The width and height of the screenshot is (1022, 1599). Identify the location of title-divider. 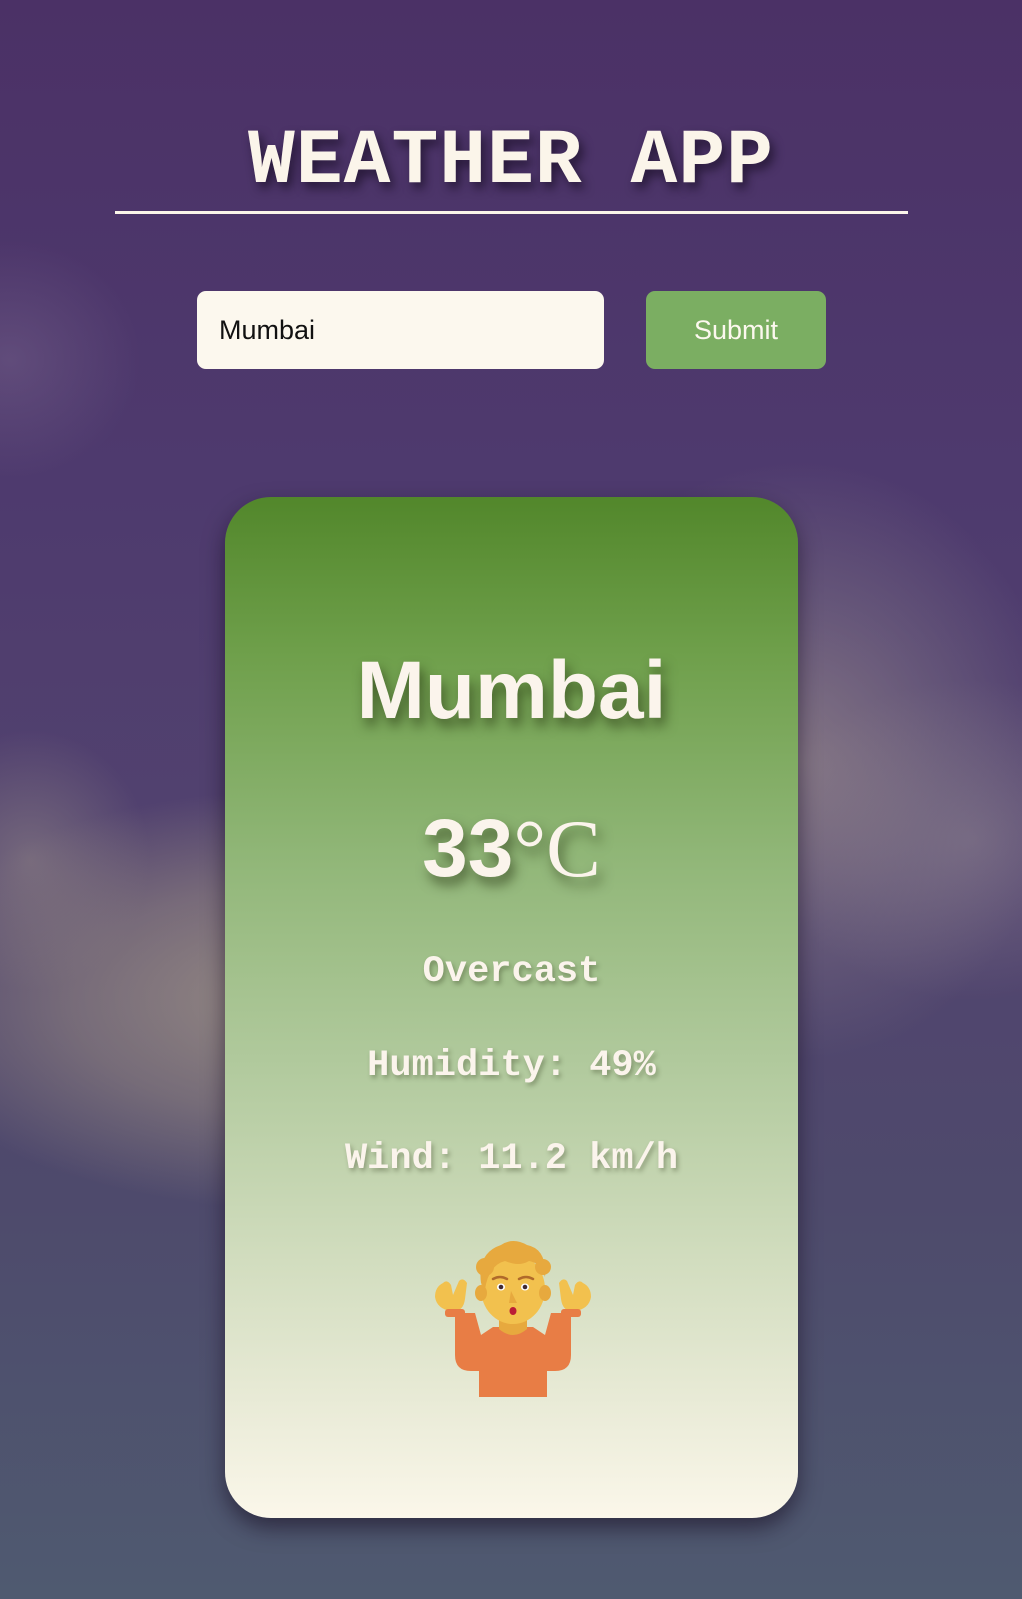
(511, 212).